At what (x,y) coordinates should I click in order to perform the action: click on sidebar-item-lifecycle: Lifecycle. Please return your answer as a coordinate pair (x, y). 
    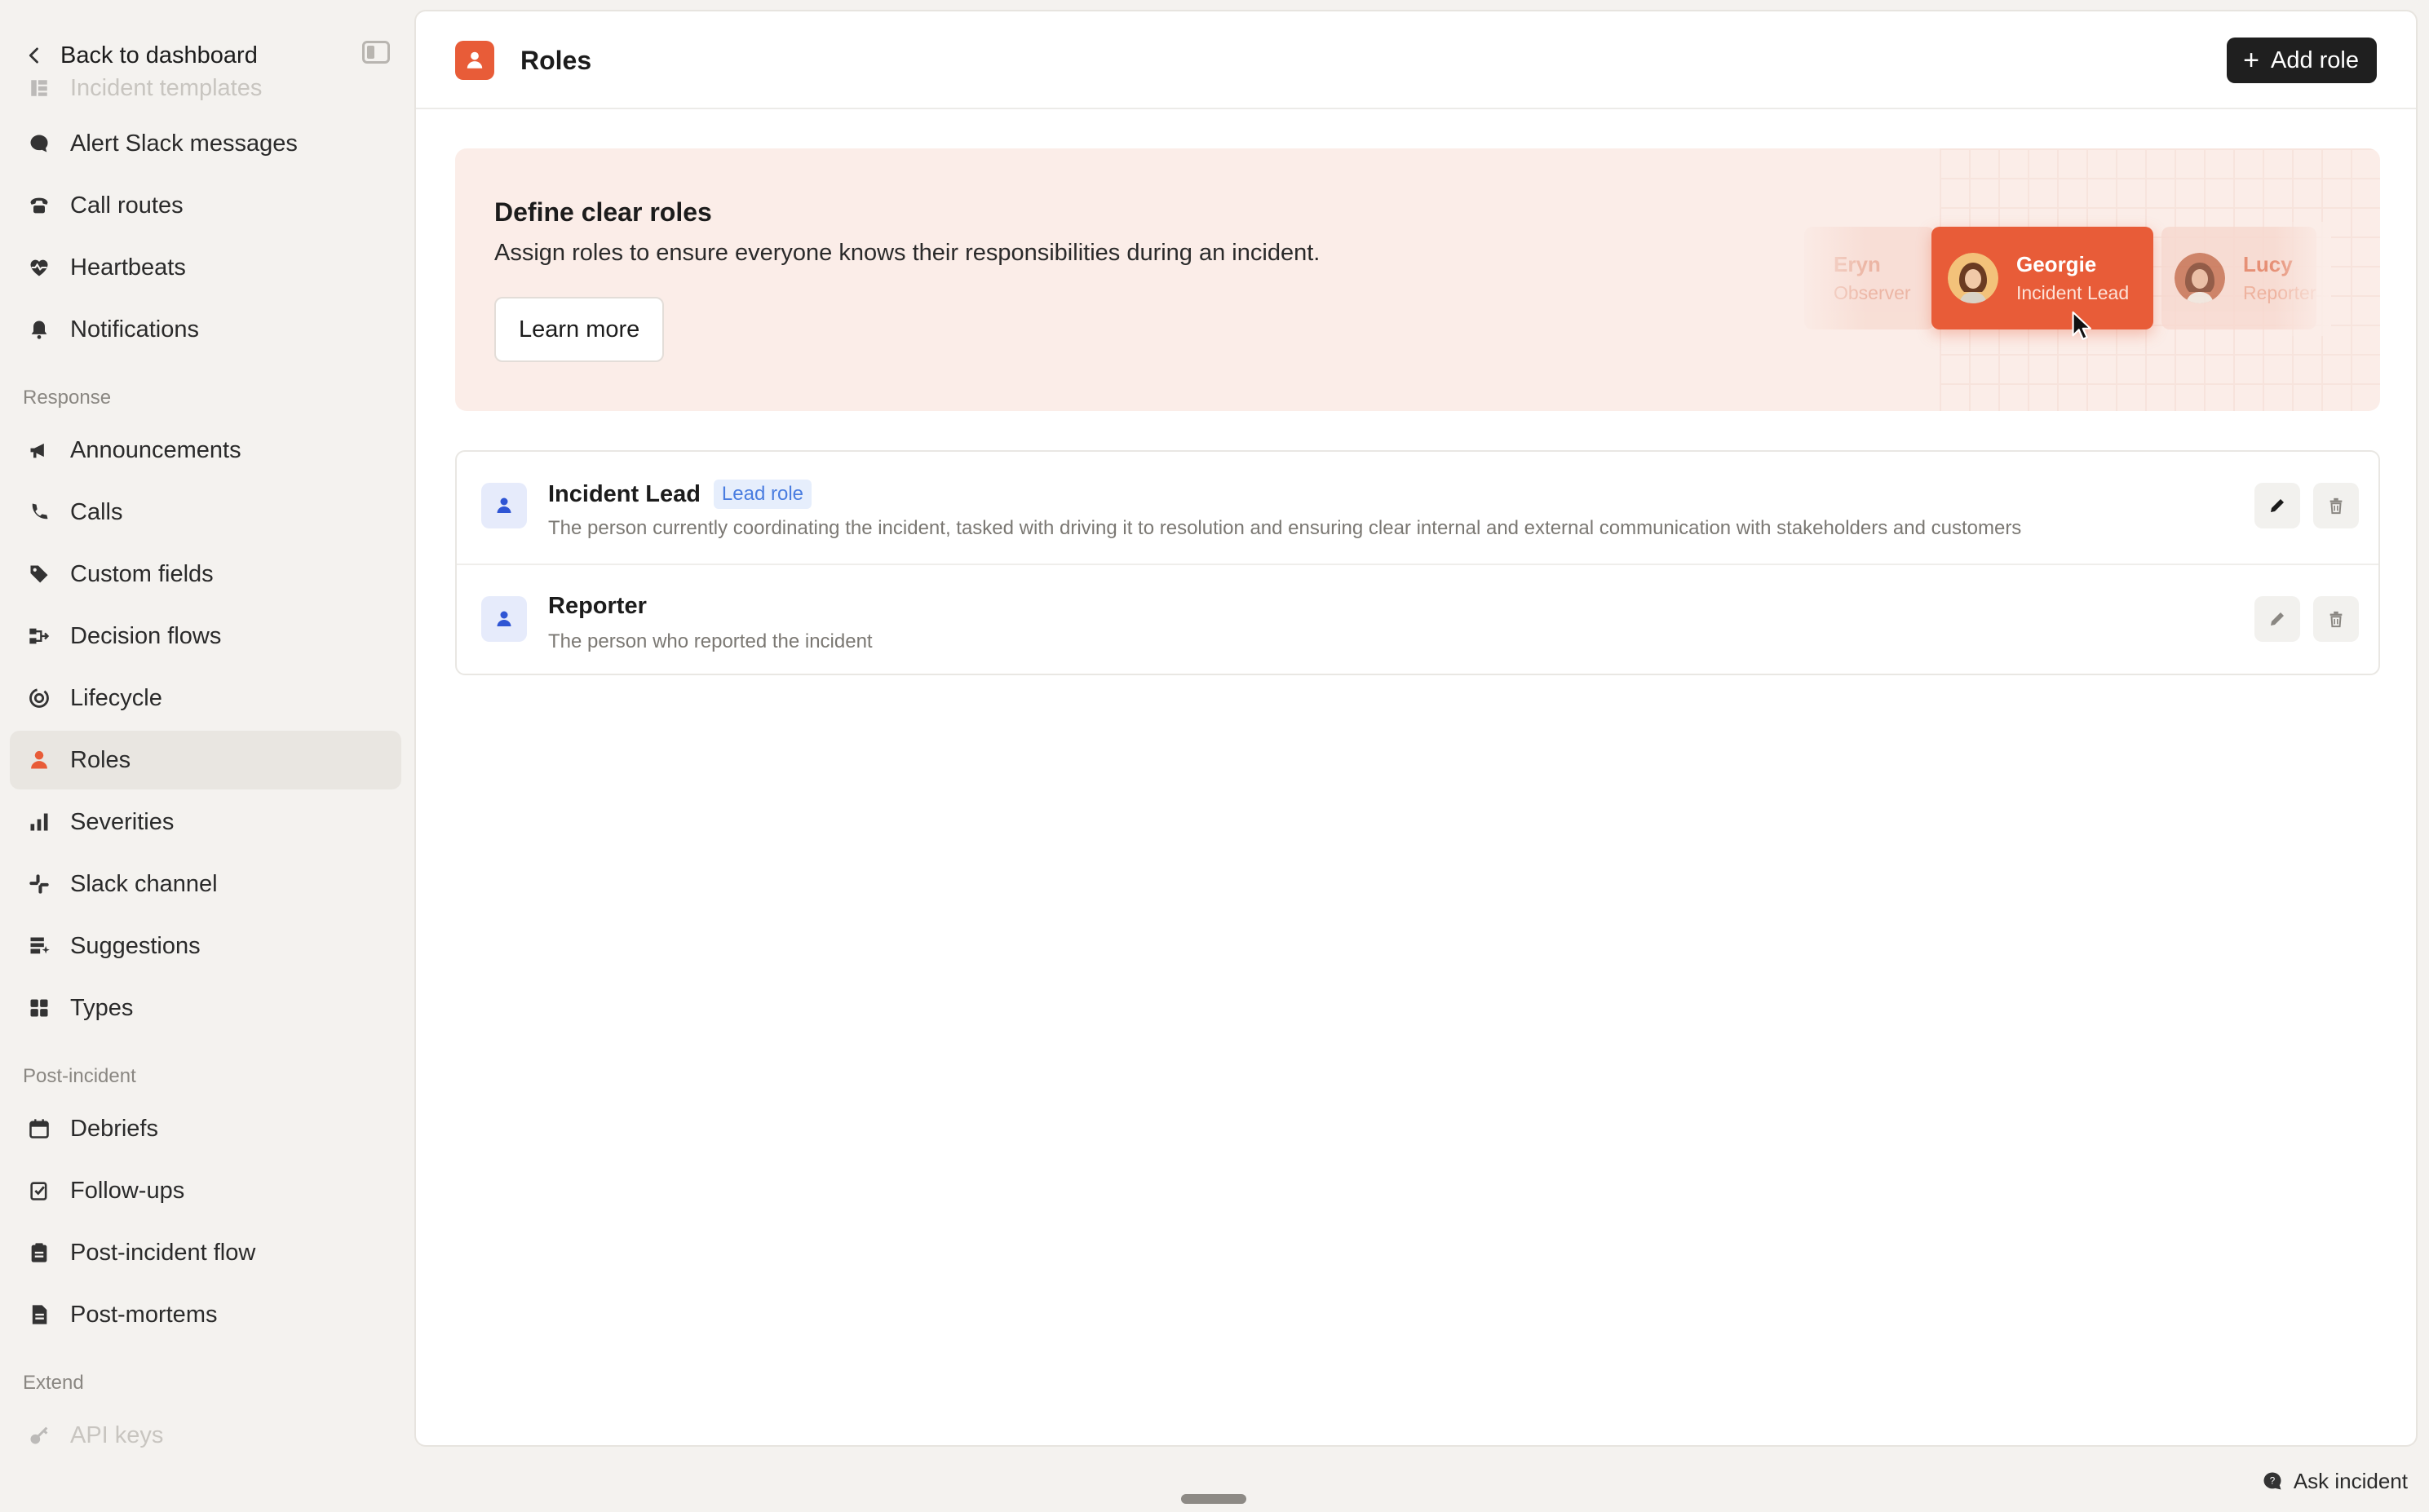
    Looking at the image, I should click on (206, 698).